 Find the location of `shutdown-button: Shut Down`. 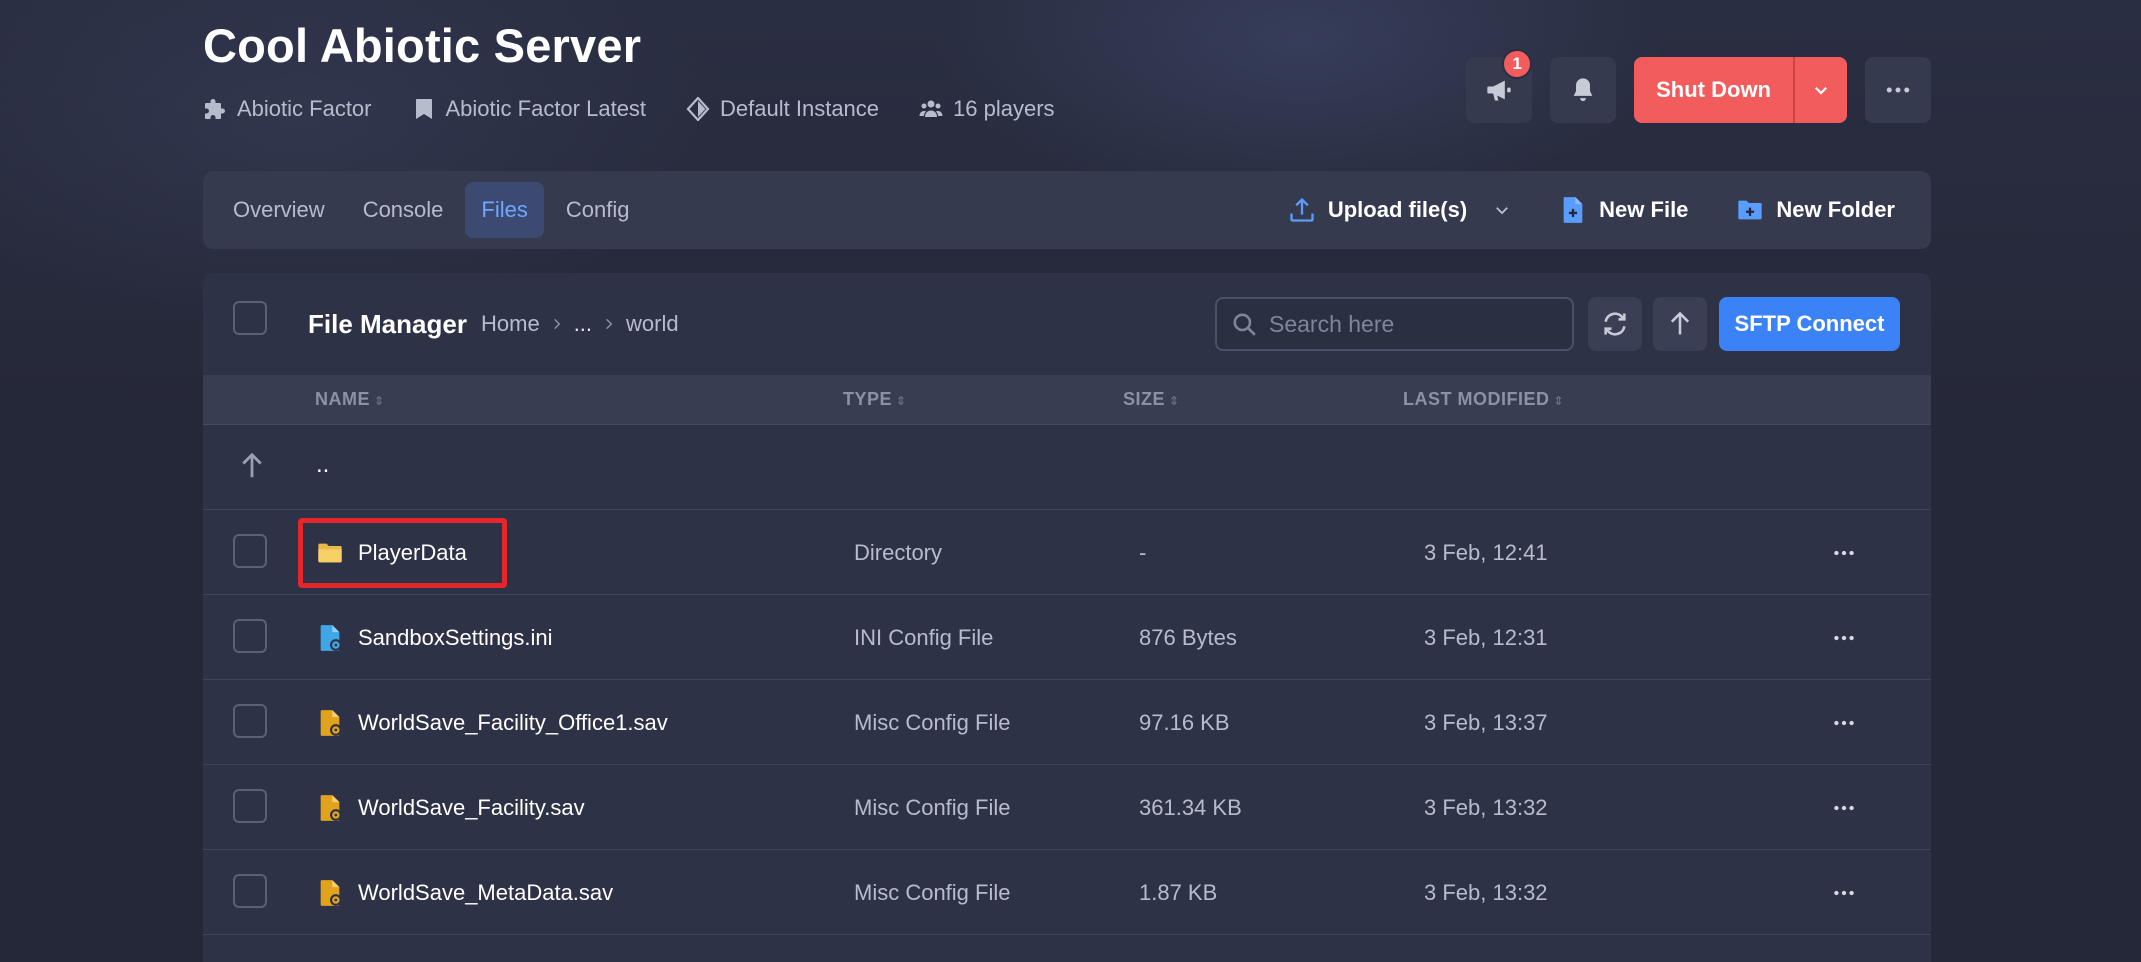

shutdown-button: Shut Down is located at coordinates (1713, 90).